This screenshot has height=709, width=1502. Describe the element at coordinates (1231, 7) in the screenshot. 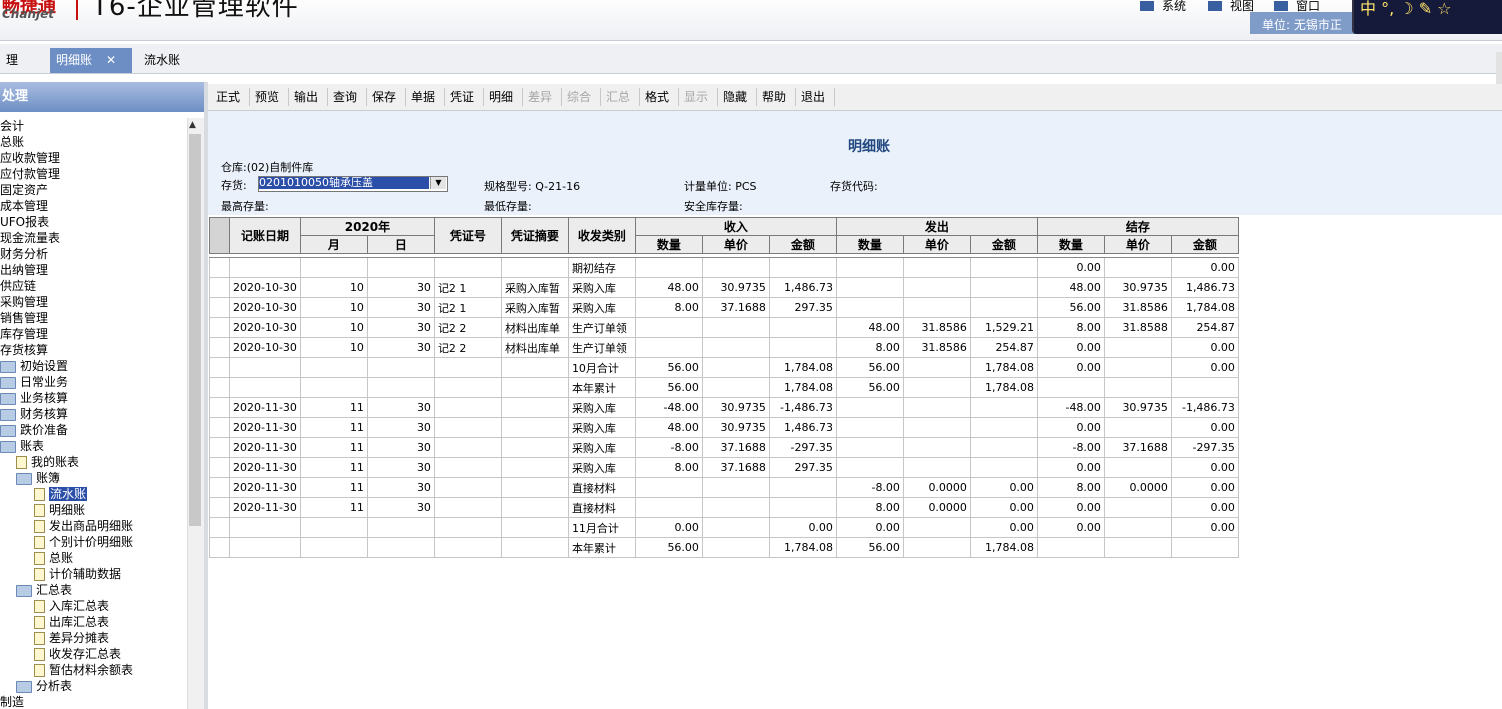

I see `menu-view: 视图` at that location.